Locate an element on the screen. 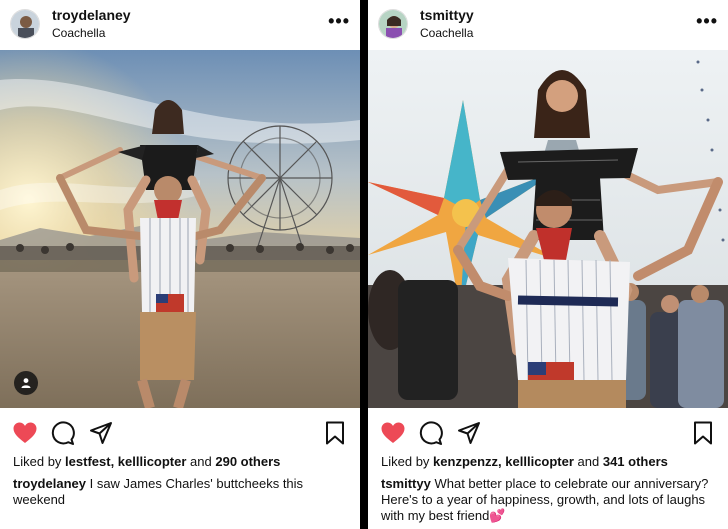 Image resolution: width=728 pixels, height=529 pixels. caption-username: tsmittyy is located at coordinates (406, 483).